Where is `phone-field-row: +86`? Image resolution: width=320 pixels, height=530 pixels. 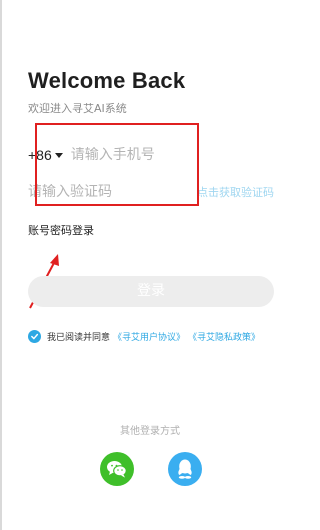
phone-field-row: +86 is located at coordinates (151, 155).